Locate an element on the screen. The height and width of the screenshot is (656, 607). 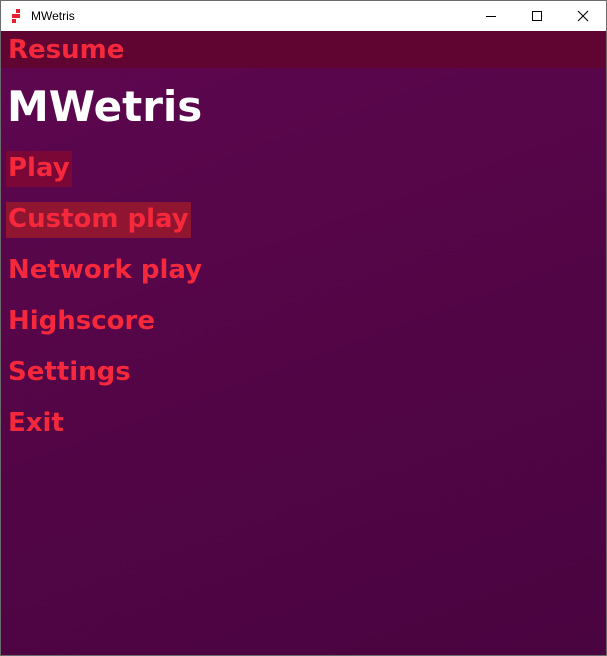
minimize-button is located at coordinates (491, 16).